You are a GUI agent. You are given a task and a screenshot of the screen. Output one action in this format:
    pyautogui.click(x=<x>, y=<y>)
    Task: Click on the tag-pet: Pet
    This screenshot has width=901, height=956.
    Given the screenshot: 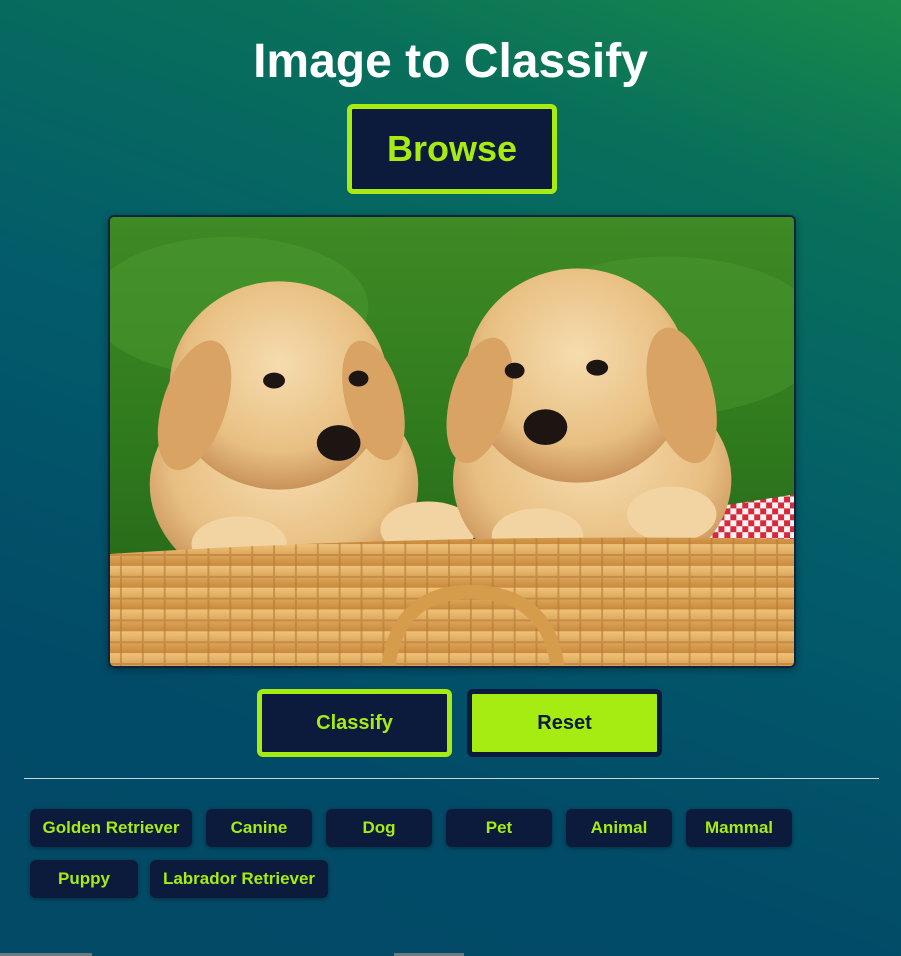 What is the action you would take?
    pyautogui.click(x=499, y=828)
    